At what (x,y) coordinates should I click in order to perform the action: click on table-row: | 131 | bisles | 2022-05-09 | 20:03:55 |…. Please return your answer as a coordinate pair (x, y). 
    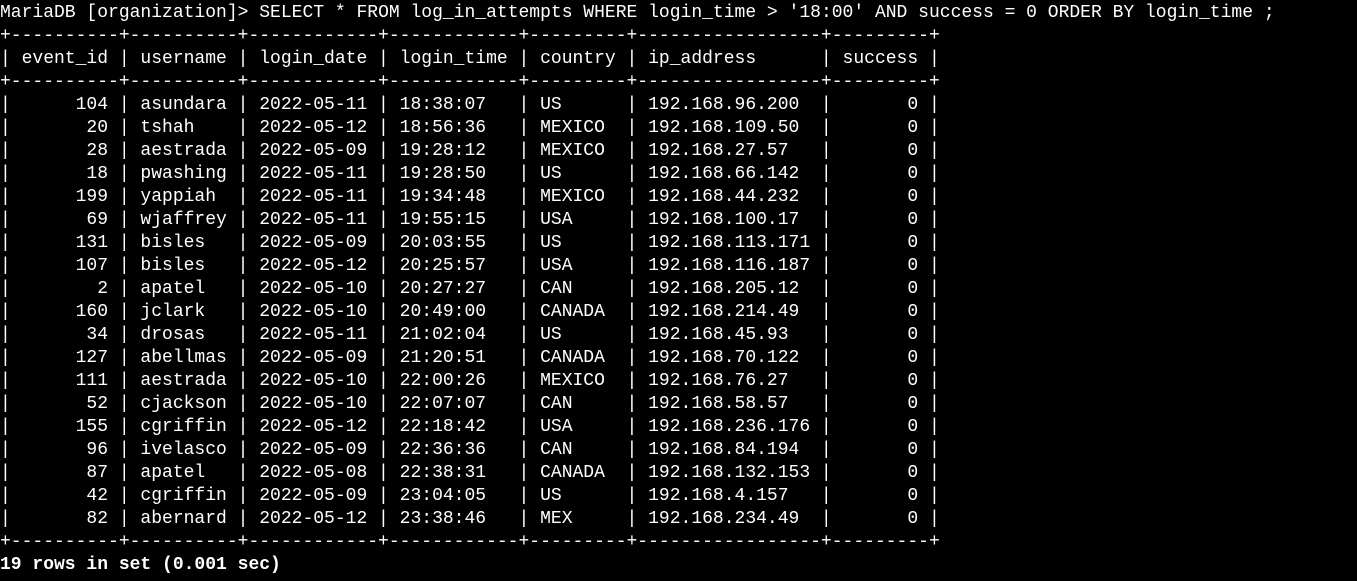
    Looking at the image, I should click on (470, 243).